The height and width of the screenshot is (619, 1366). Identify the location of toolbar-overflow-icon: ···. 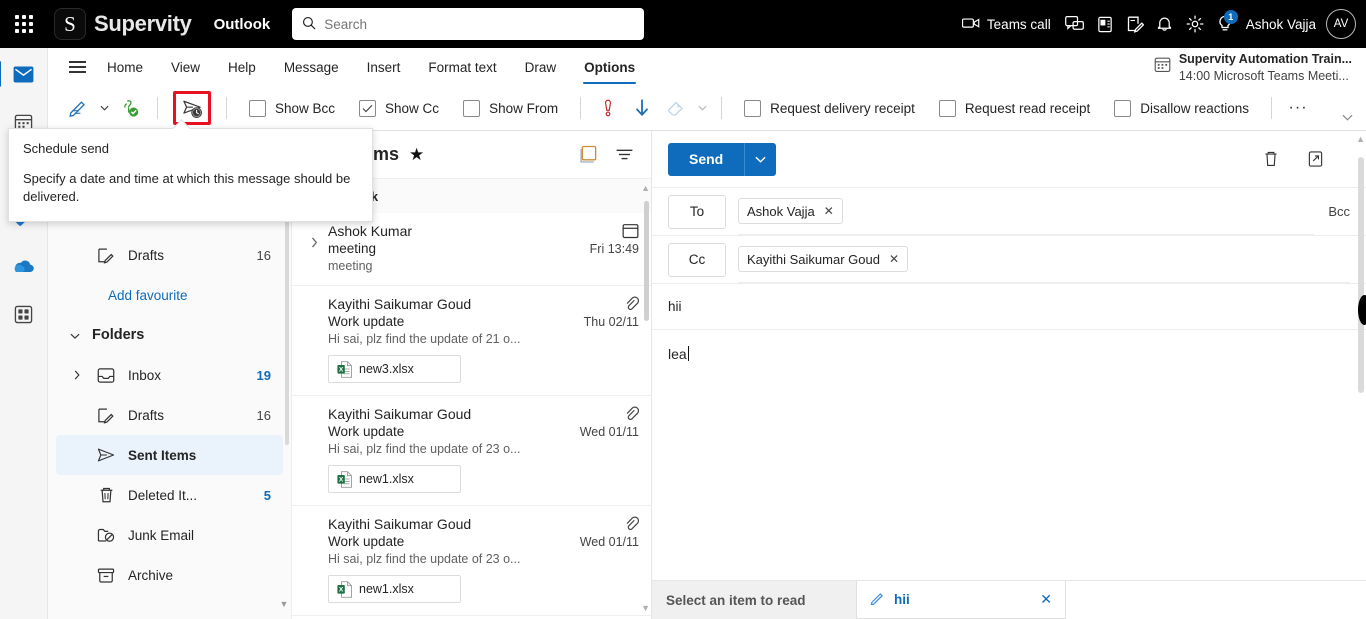
(1298, 108).